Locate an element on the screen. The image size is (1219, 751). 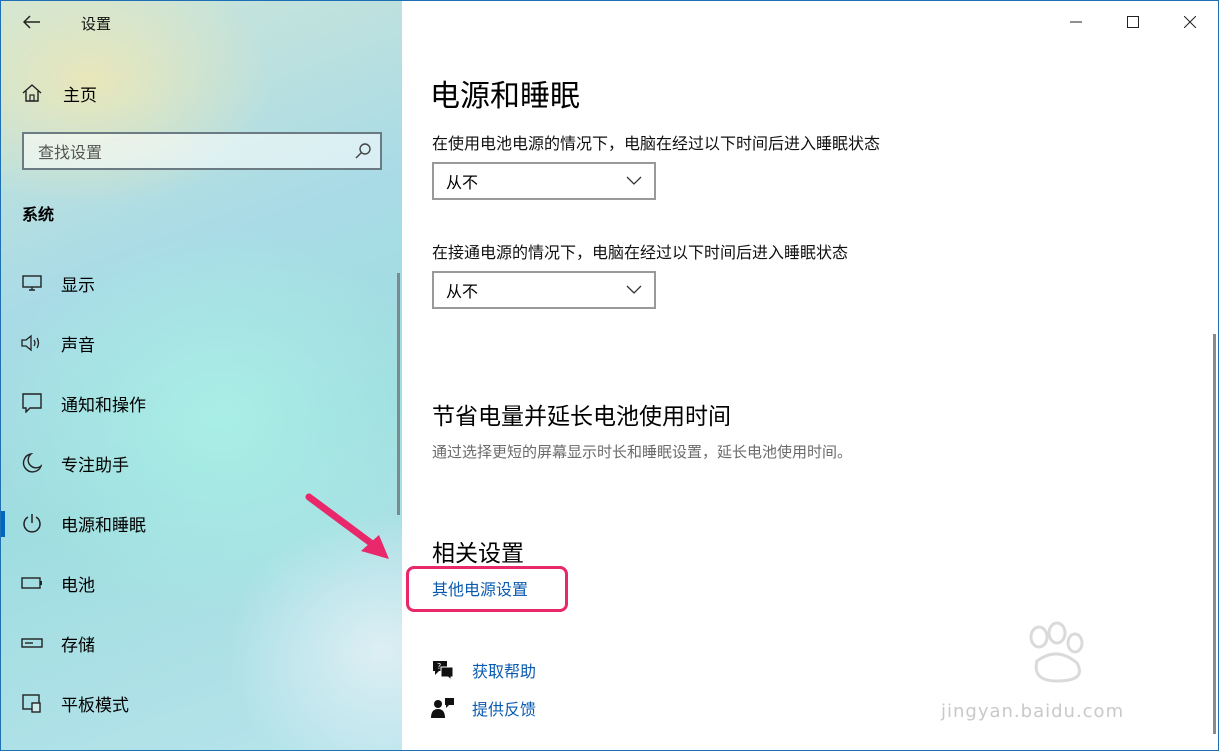
sidebar-item-label: 显示 is located at coordinates (78, 285).